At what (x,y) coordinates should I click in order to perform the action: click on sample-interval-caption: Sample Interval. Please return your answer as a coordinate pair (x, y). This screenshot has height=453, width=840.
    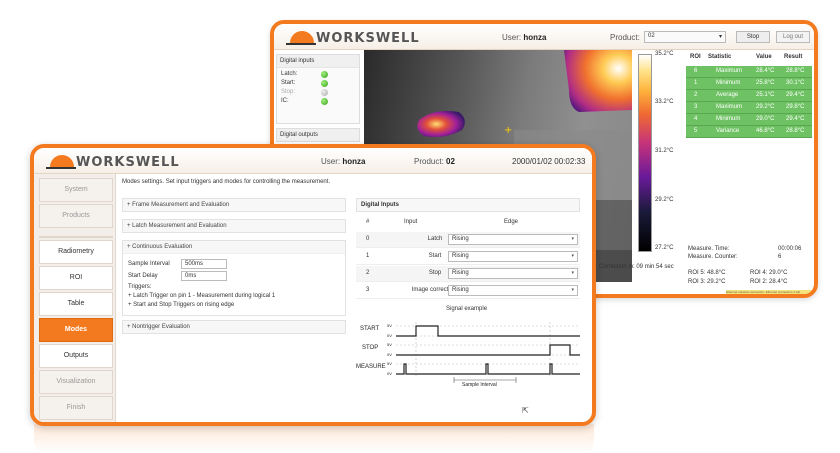
    Looking at the image, I should click on (479, 385).